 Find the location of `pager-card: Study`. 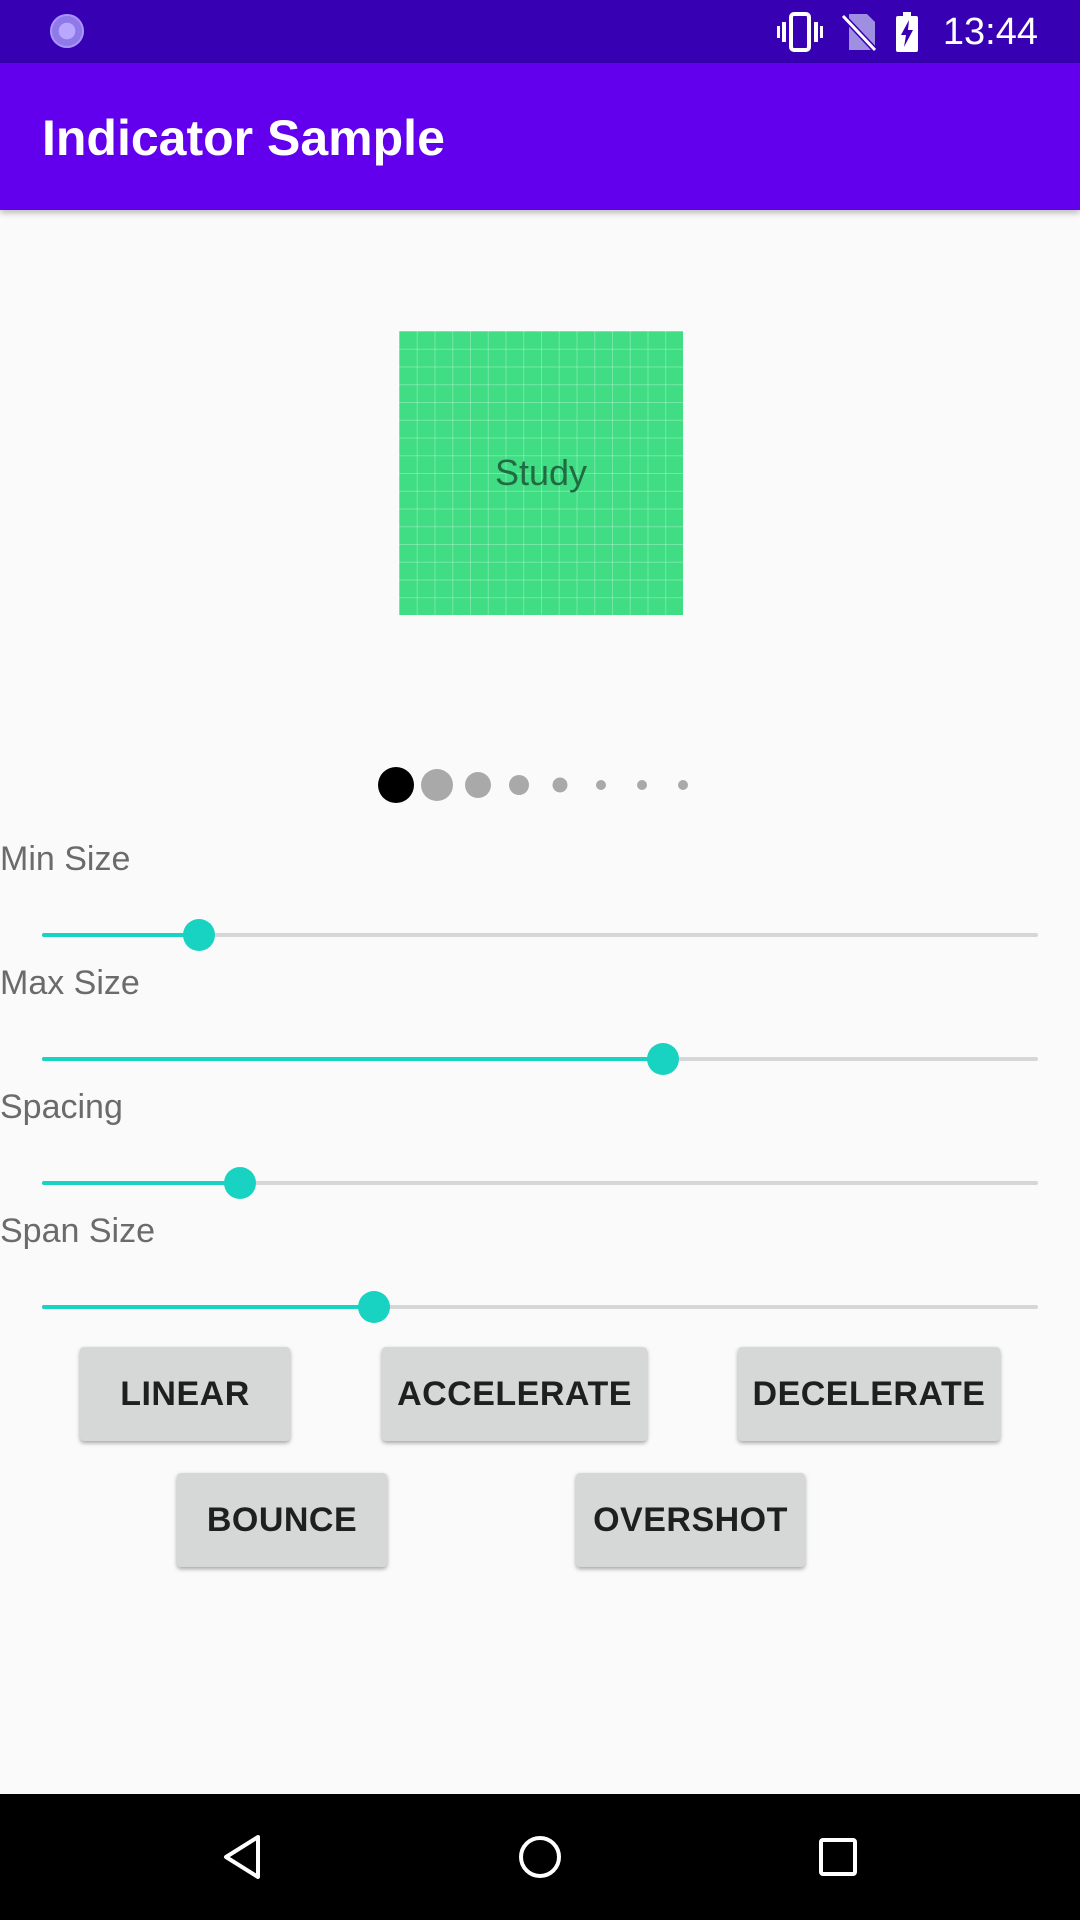

pager-card: Study is located at coordinates (541, 473).